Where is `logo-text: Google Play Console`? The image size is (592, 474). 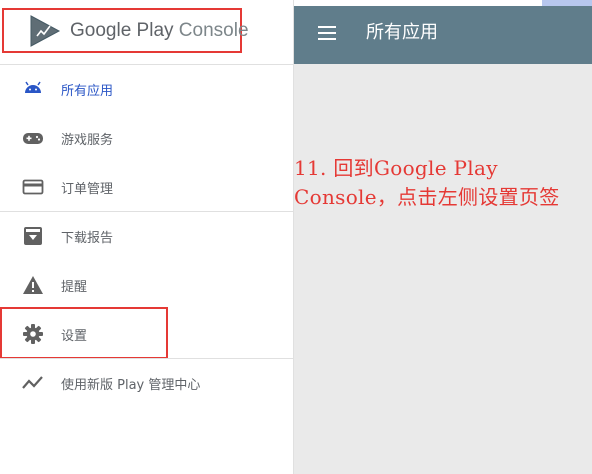 logo-text: Google Play Console is located at coordinates (159, 31).